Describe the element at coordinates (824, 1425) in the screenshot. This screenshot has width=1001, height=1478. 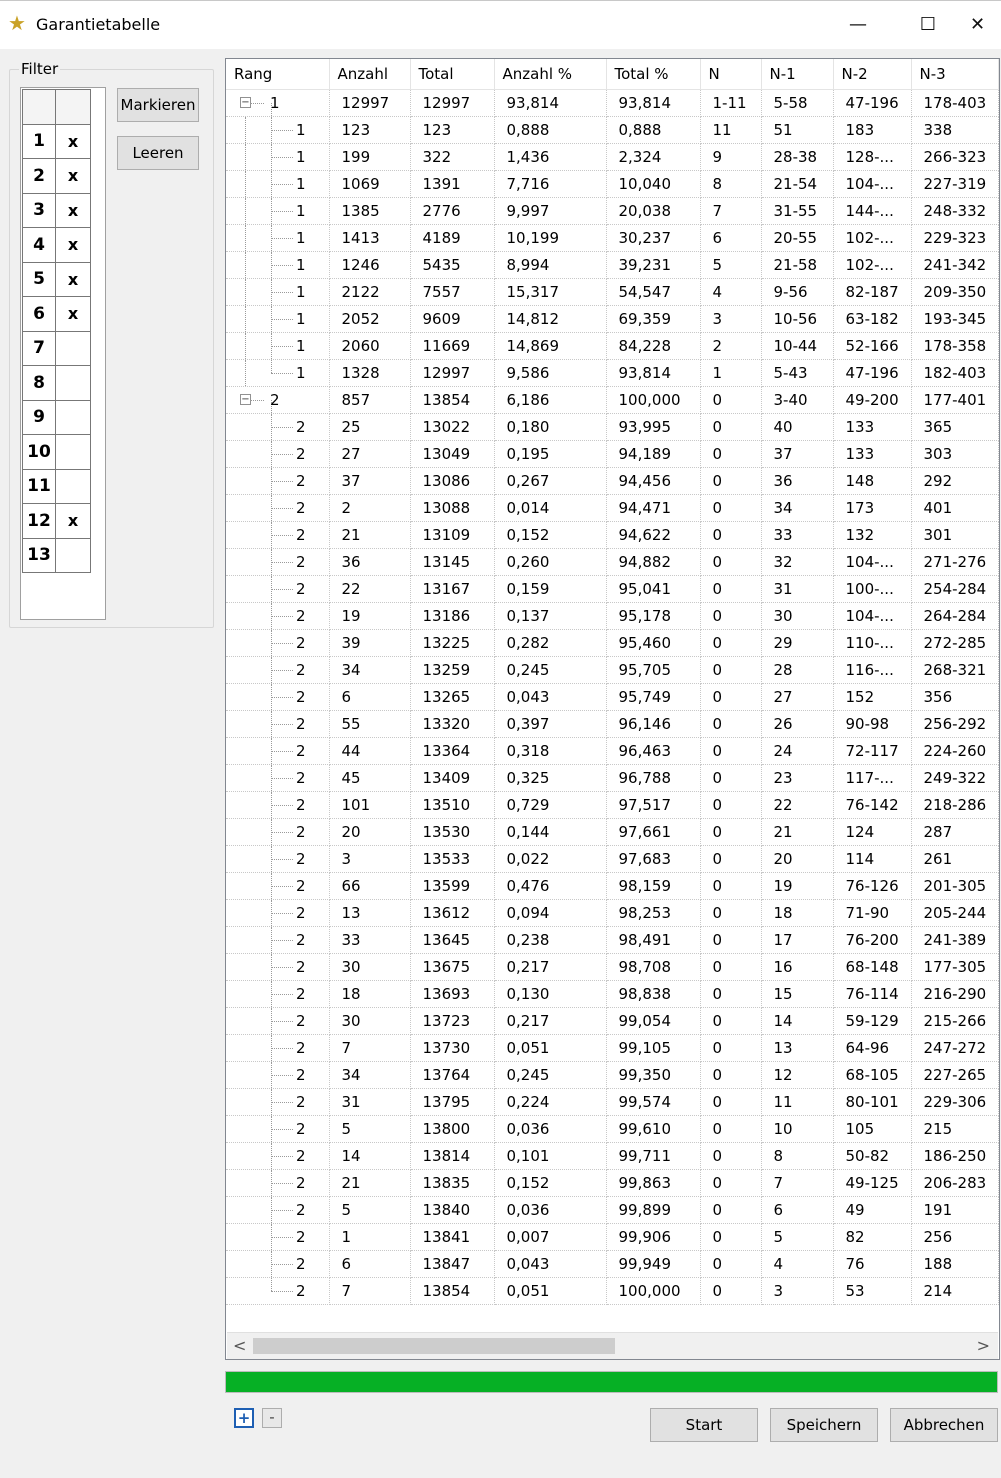
I see `save-button: Speichern` at that location.